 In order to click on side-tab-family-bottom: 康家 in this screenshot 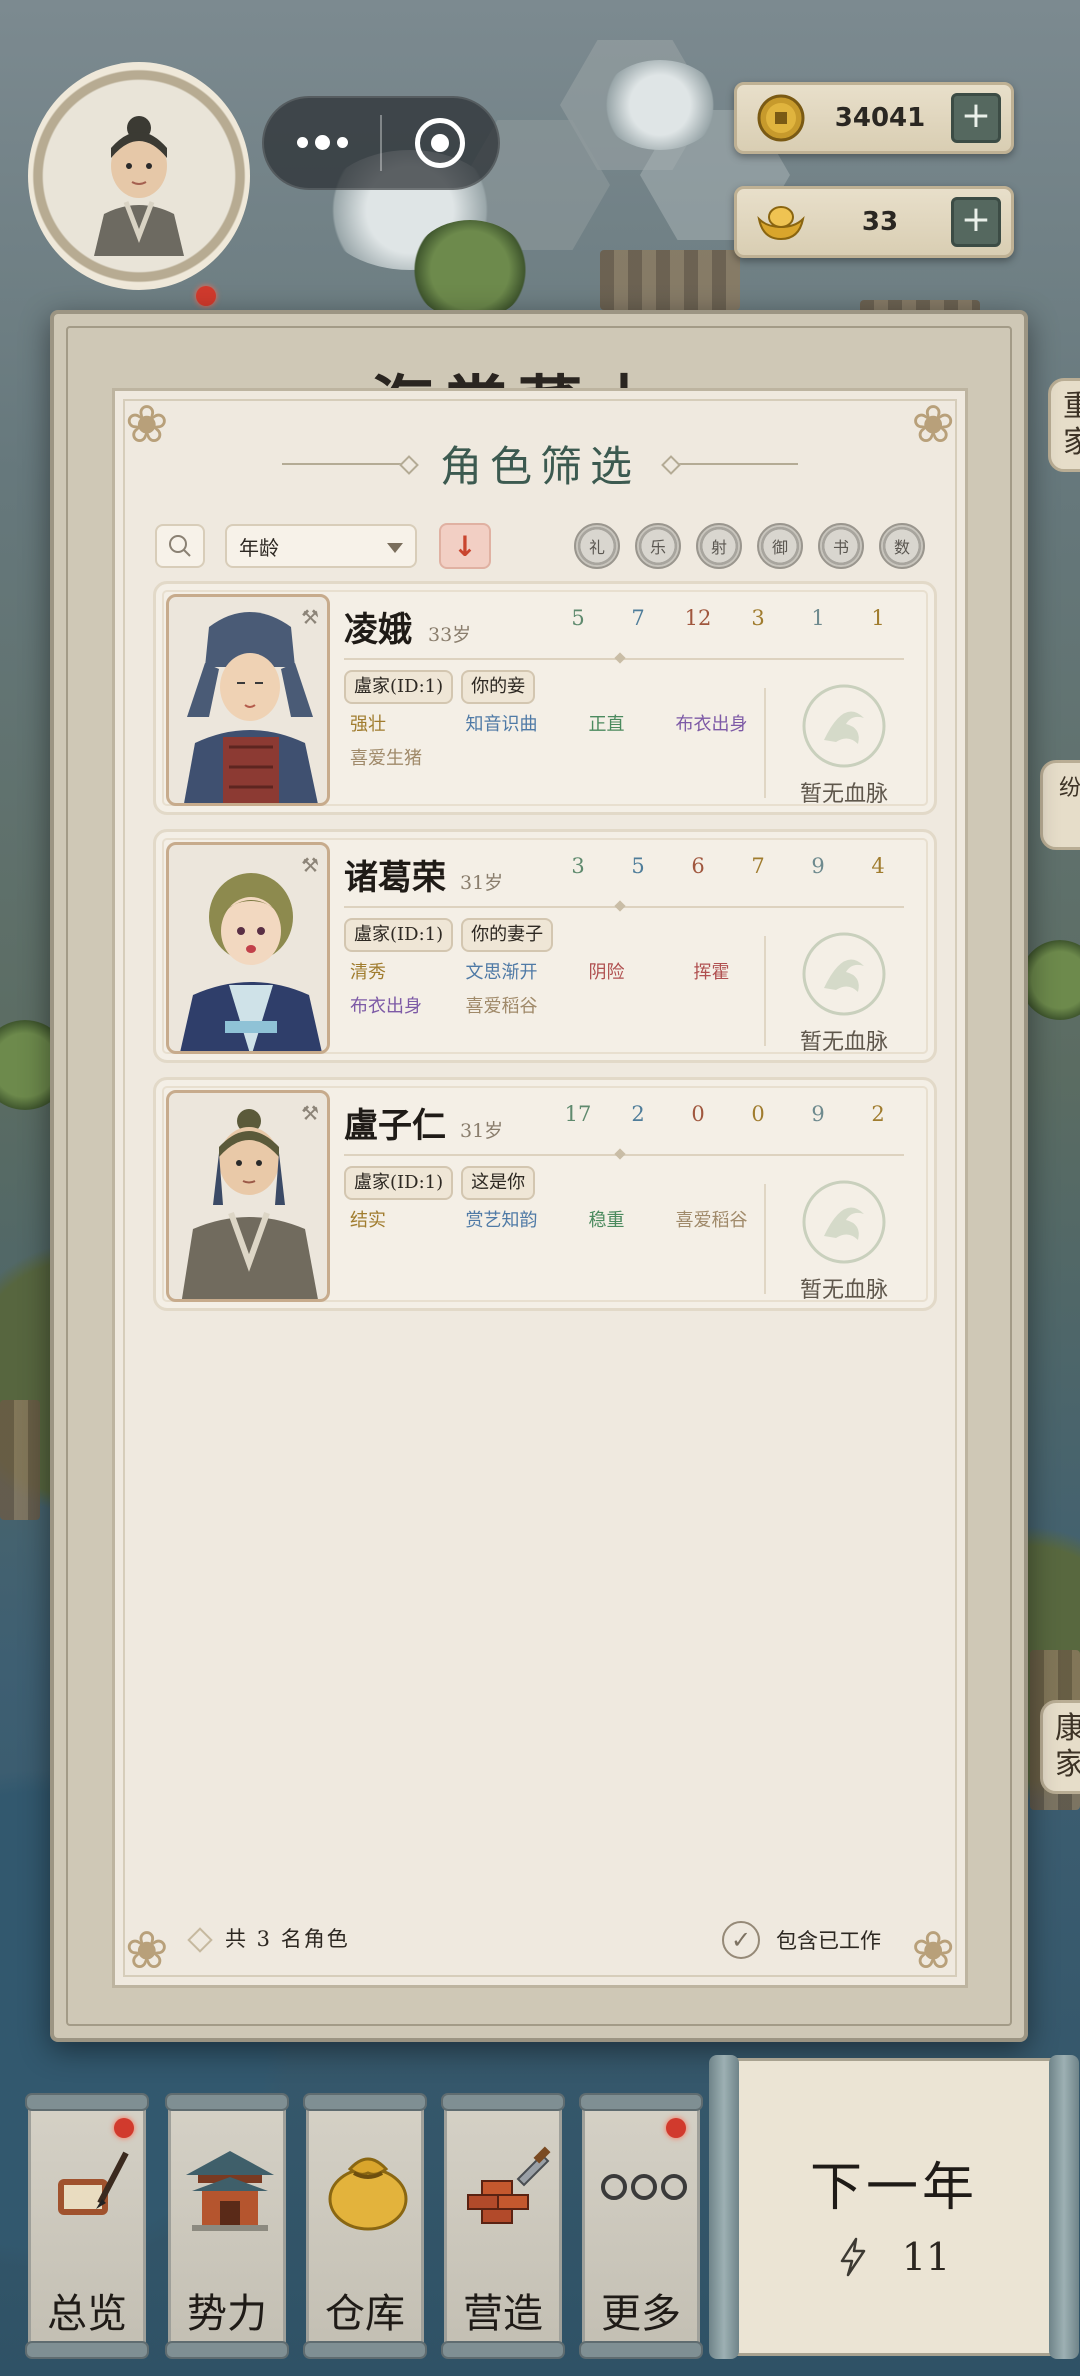, I will do `click(1060, 1747)`.